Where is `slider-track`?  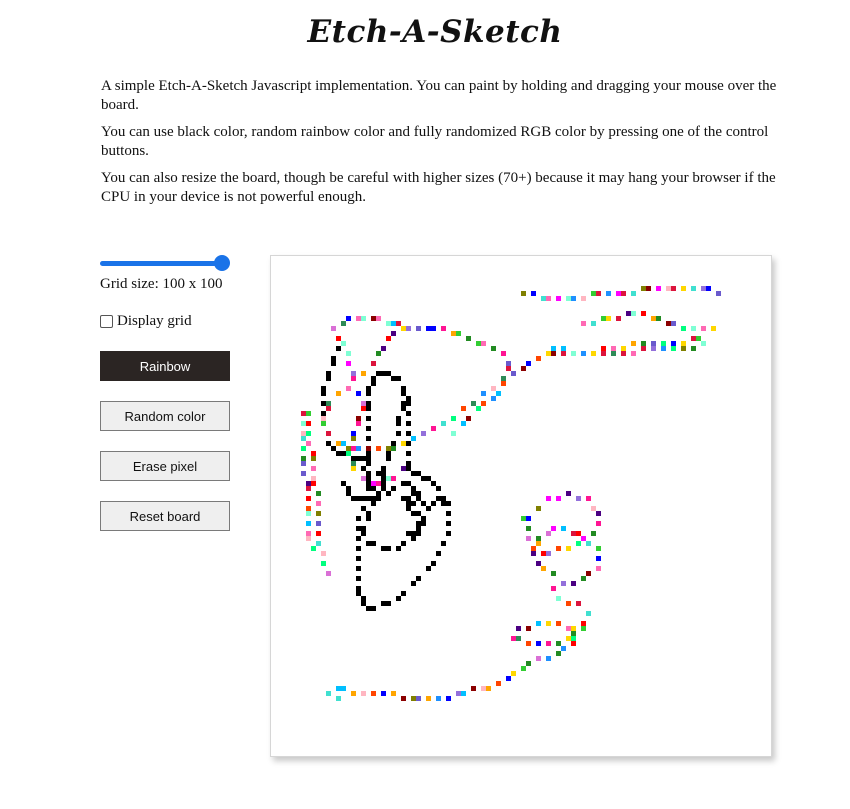 slider-track is located at coordinates (161, 263).